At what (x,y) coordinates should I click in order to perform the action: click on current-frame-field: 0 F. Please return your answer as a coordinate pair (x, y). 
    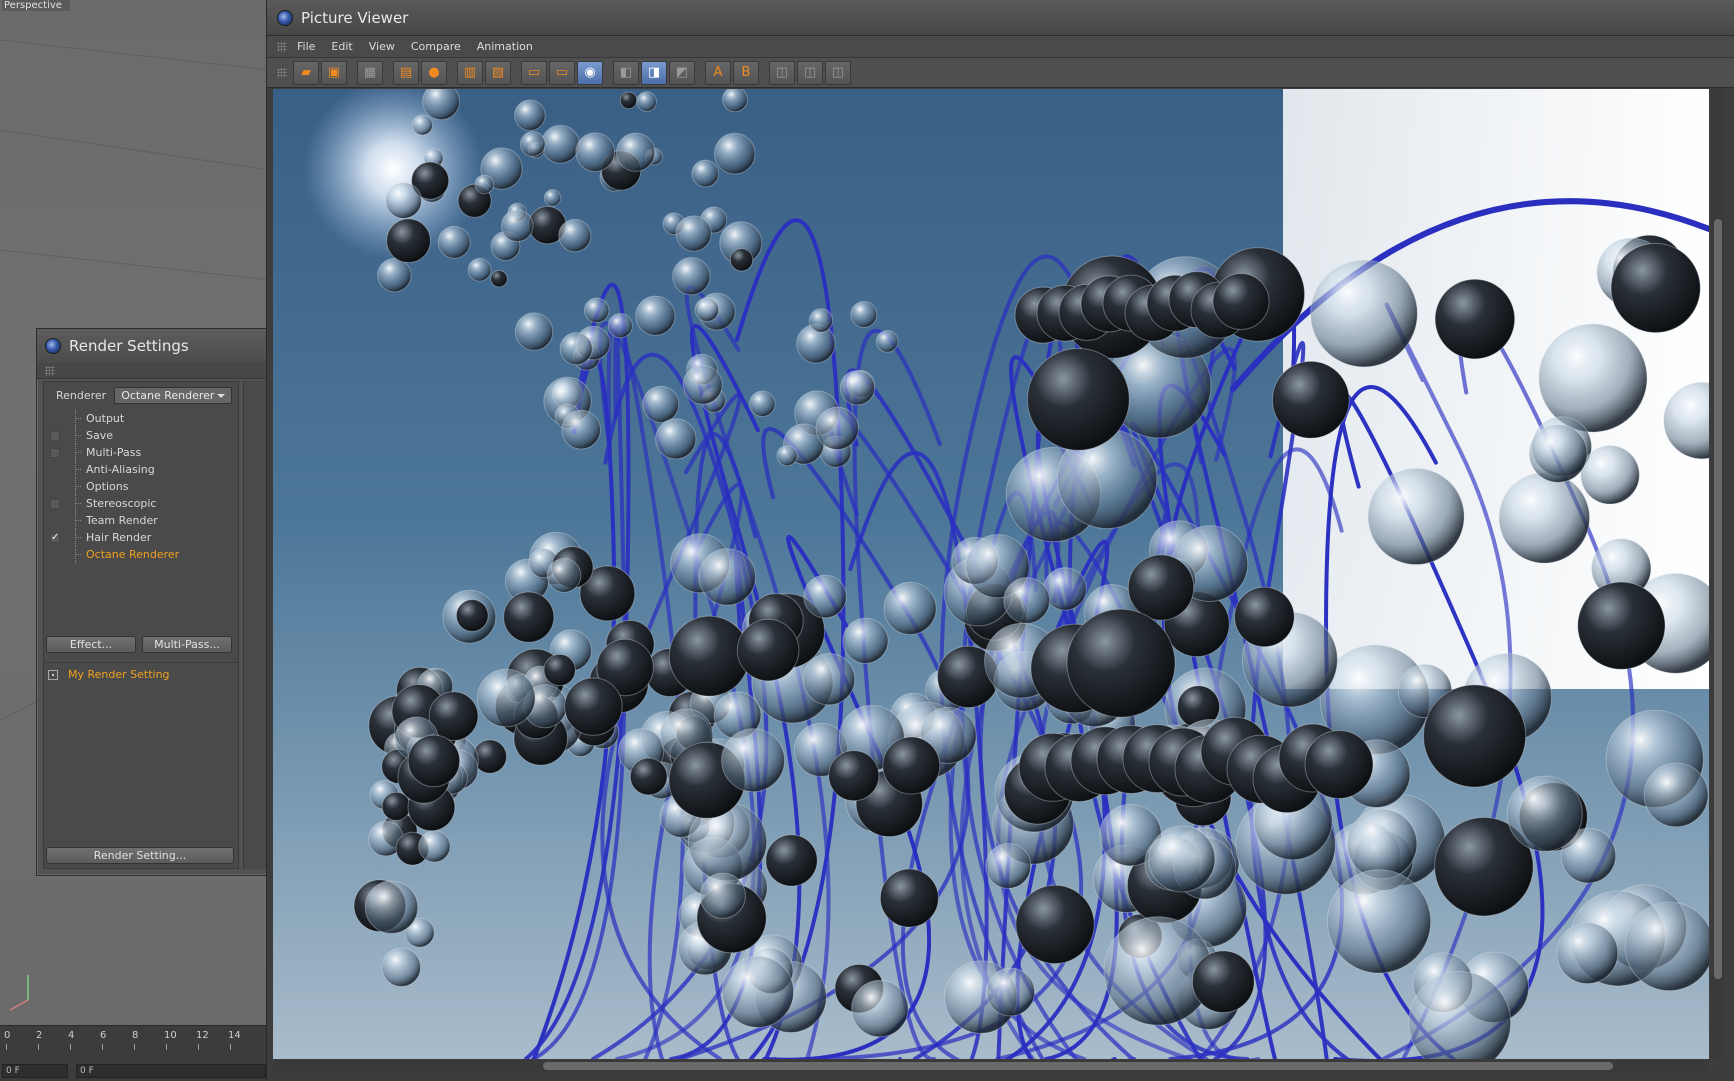
    Looking at the image, I should click on (35, 1071).